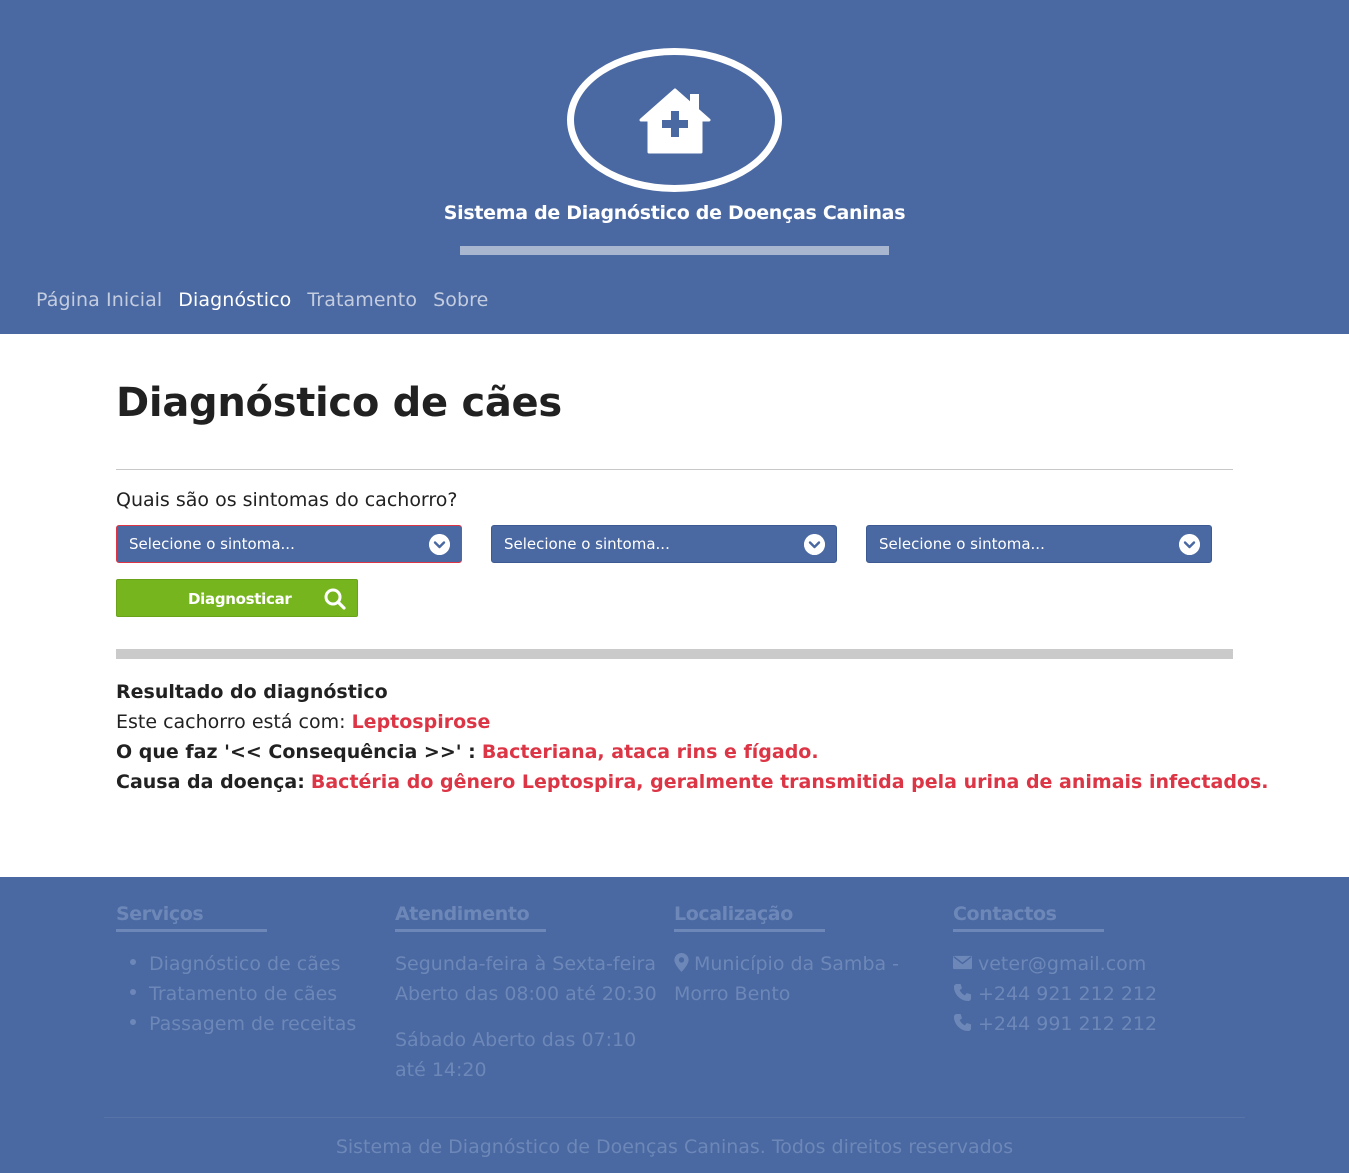 The width and height of the screenshot is (1349, 1173). Describe the element at coordinates (240, 599) in the screenshot. I see `diagnose-button-label: Diagnosticar` at that location.